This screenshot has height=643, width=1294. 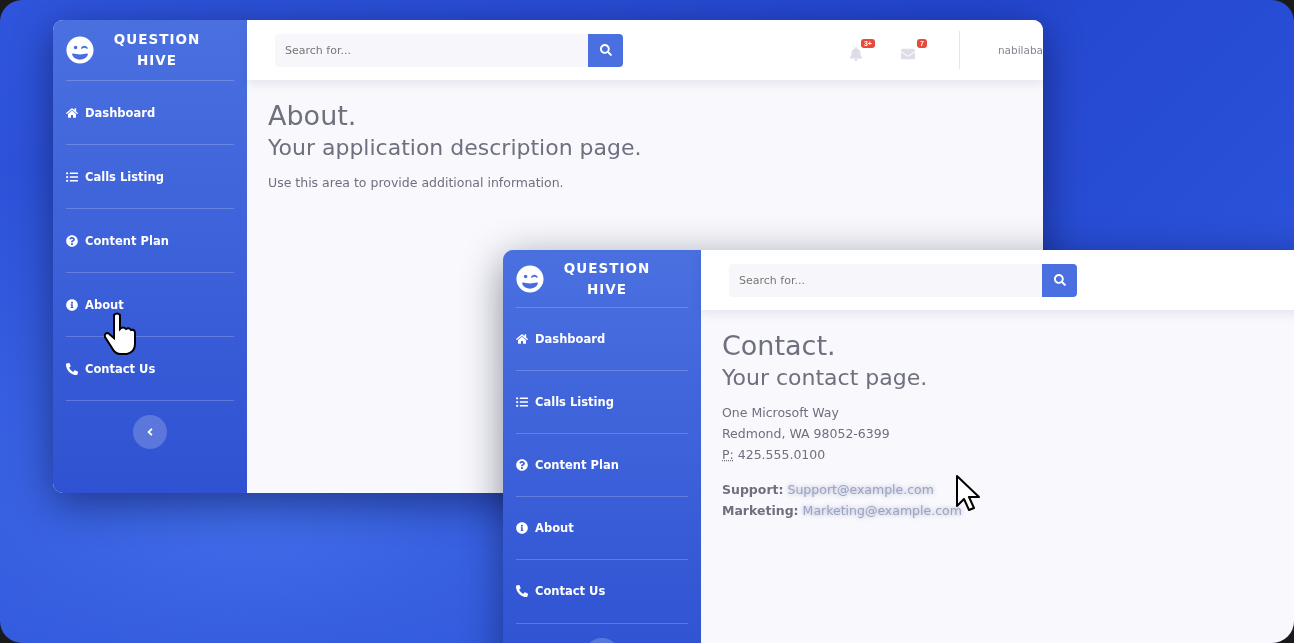 What do you see at coordinates (806, 434) in the screenshot?
I see `address-line: Redmond, WA 98052-6399` at bounding box center [806, 434].